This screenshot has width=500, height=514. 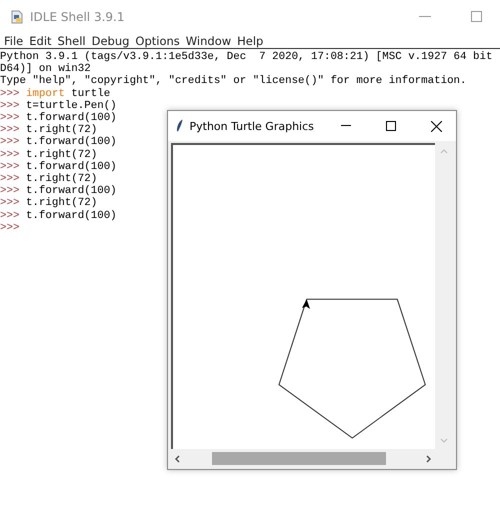 I want to click on menu-item: Help, so click(x=251, y=41).